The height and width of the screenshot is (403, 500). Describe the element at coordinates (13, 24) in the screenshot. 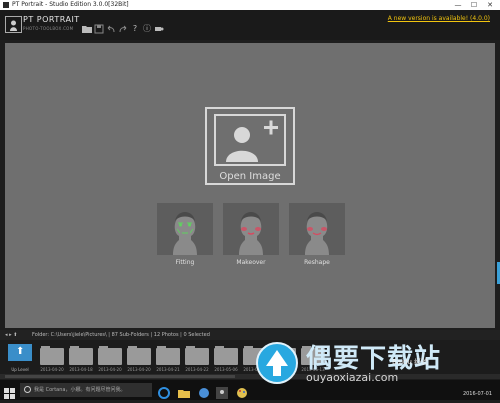

I see `portrait-logo-icon` at that location.